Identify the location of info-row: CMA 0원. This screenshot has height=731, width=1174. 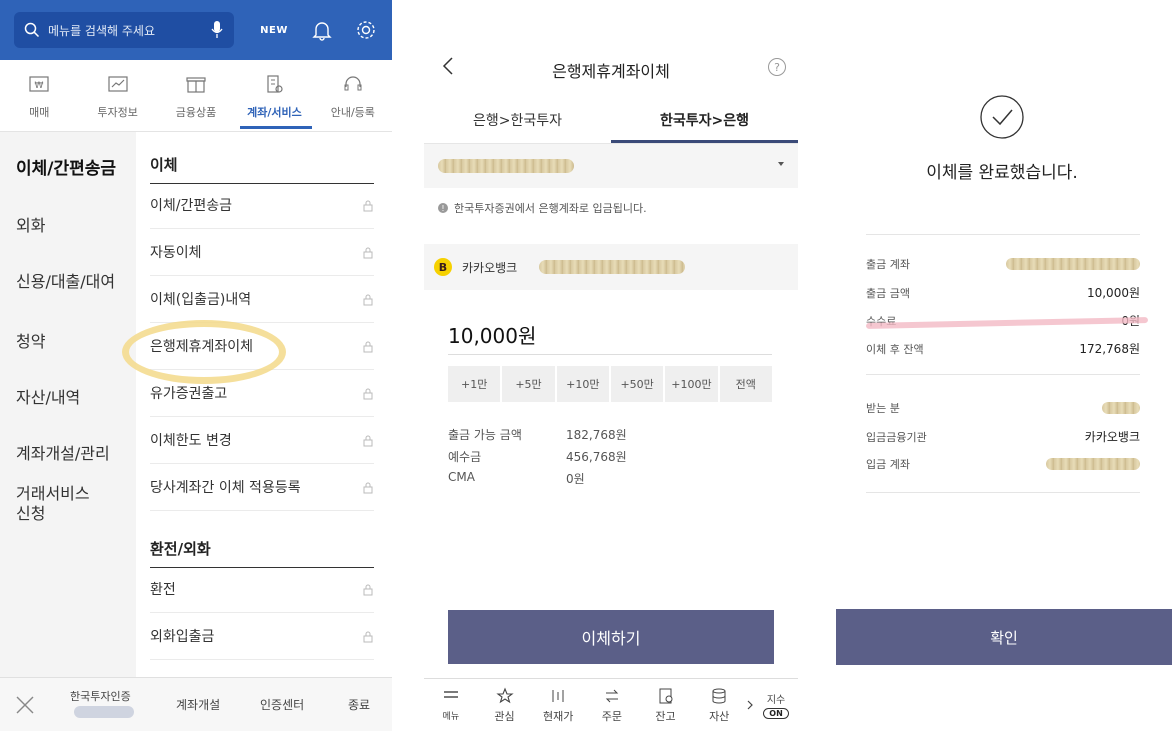
(516, 478).